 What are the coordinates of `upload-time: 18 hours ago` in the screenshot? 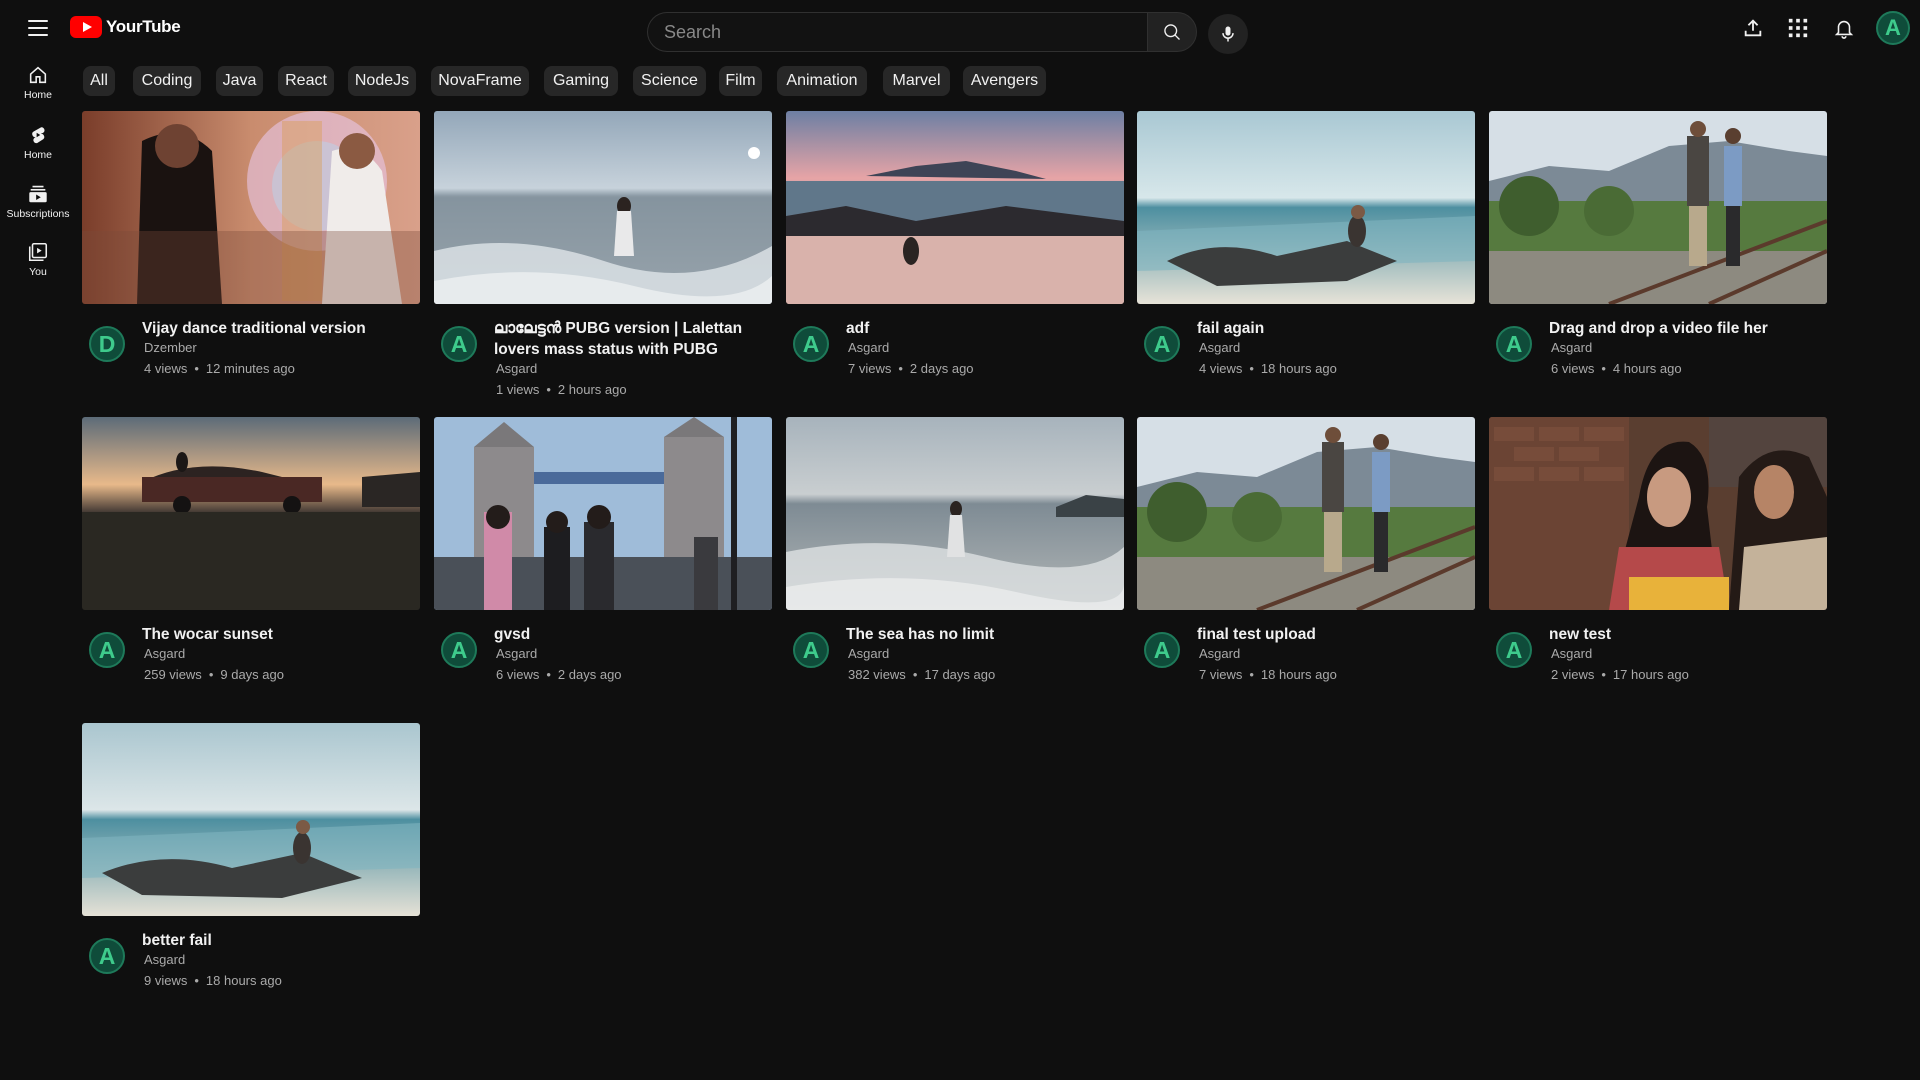 It's located at (1298, 674).